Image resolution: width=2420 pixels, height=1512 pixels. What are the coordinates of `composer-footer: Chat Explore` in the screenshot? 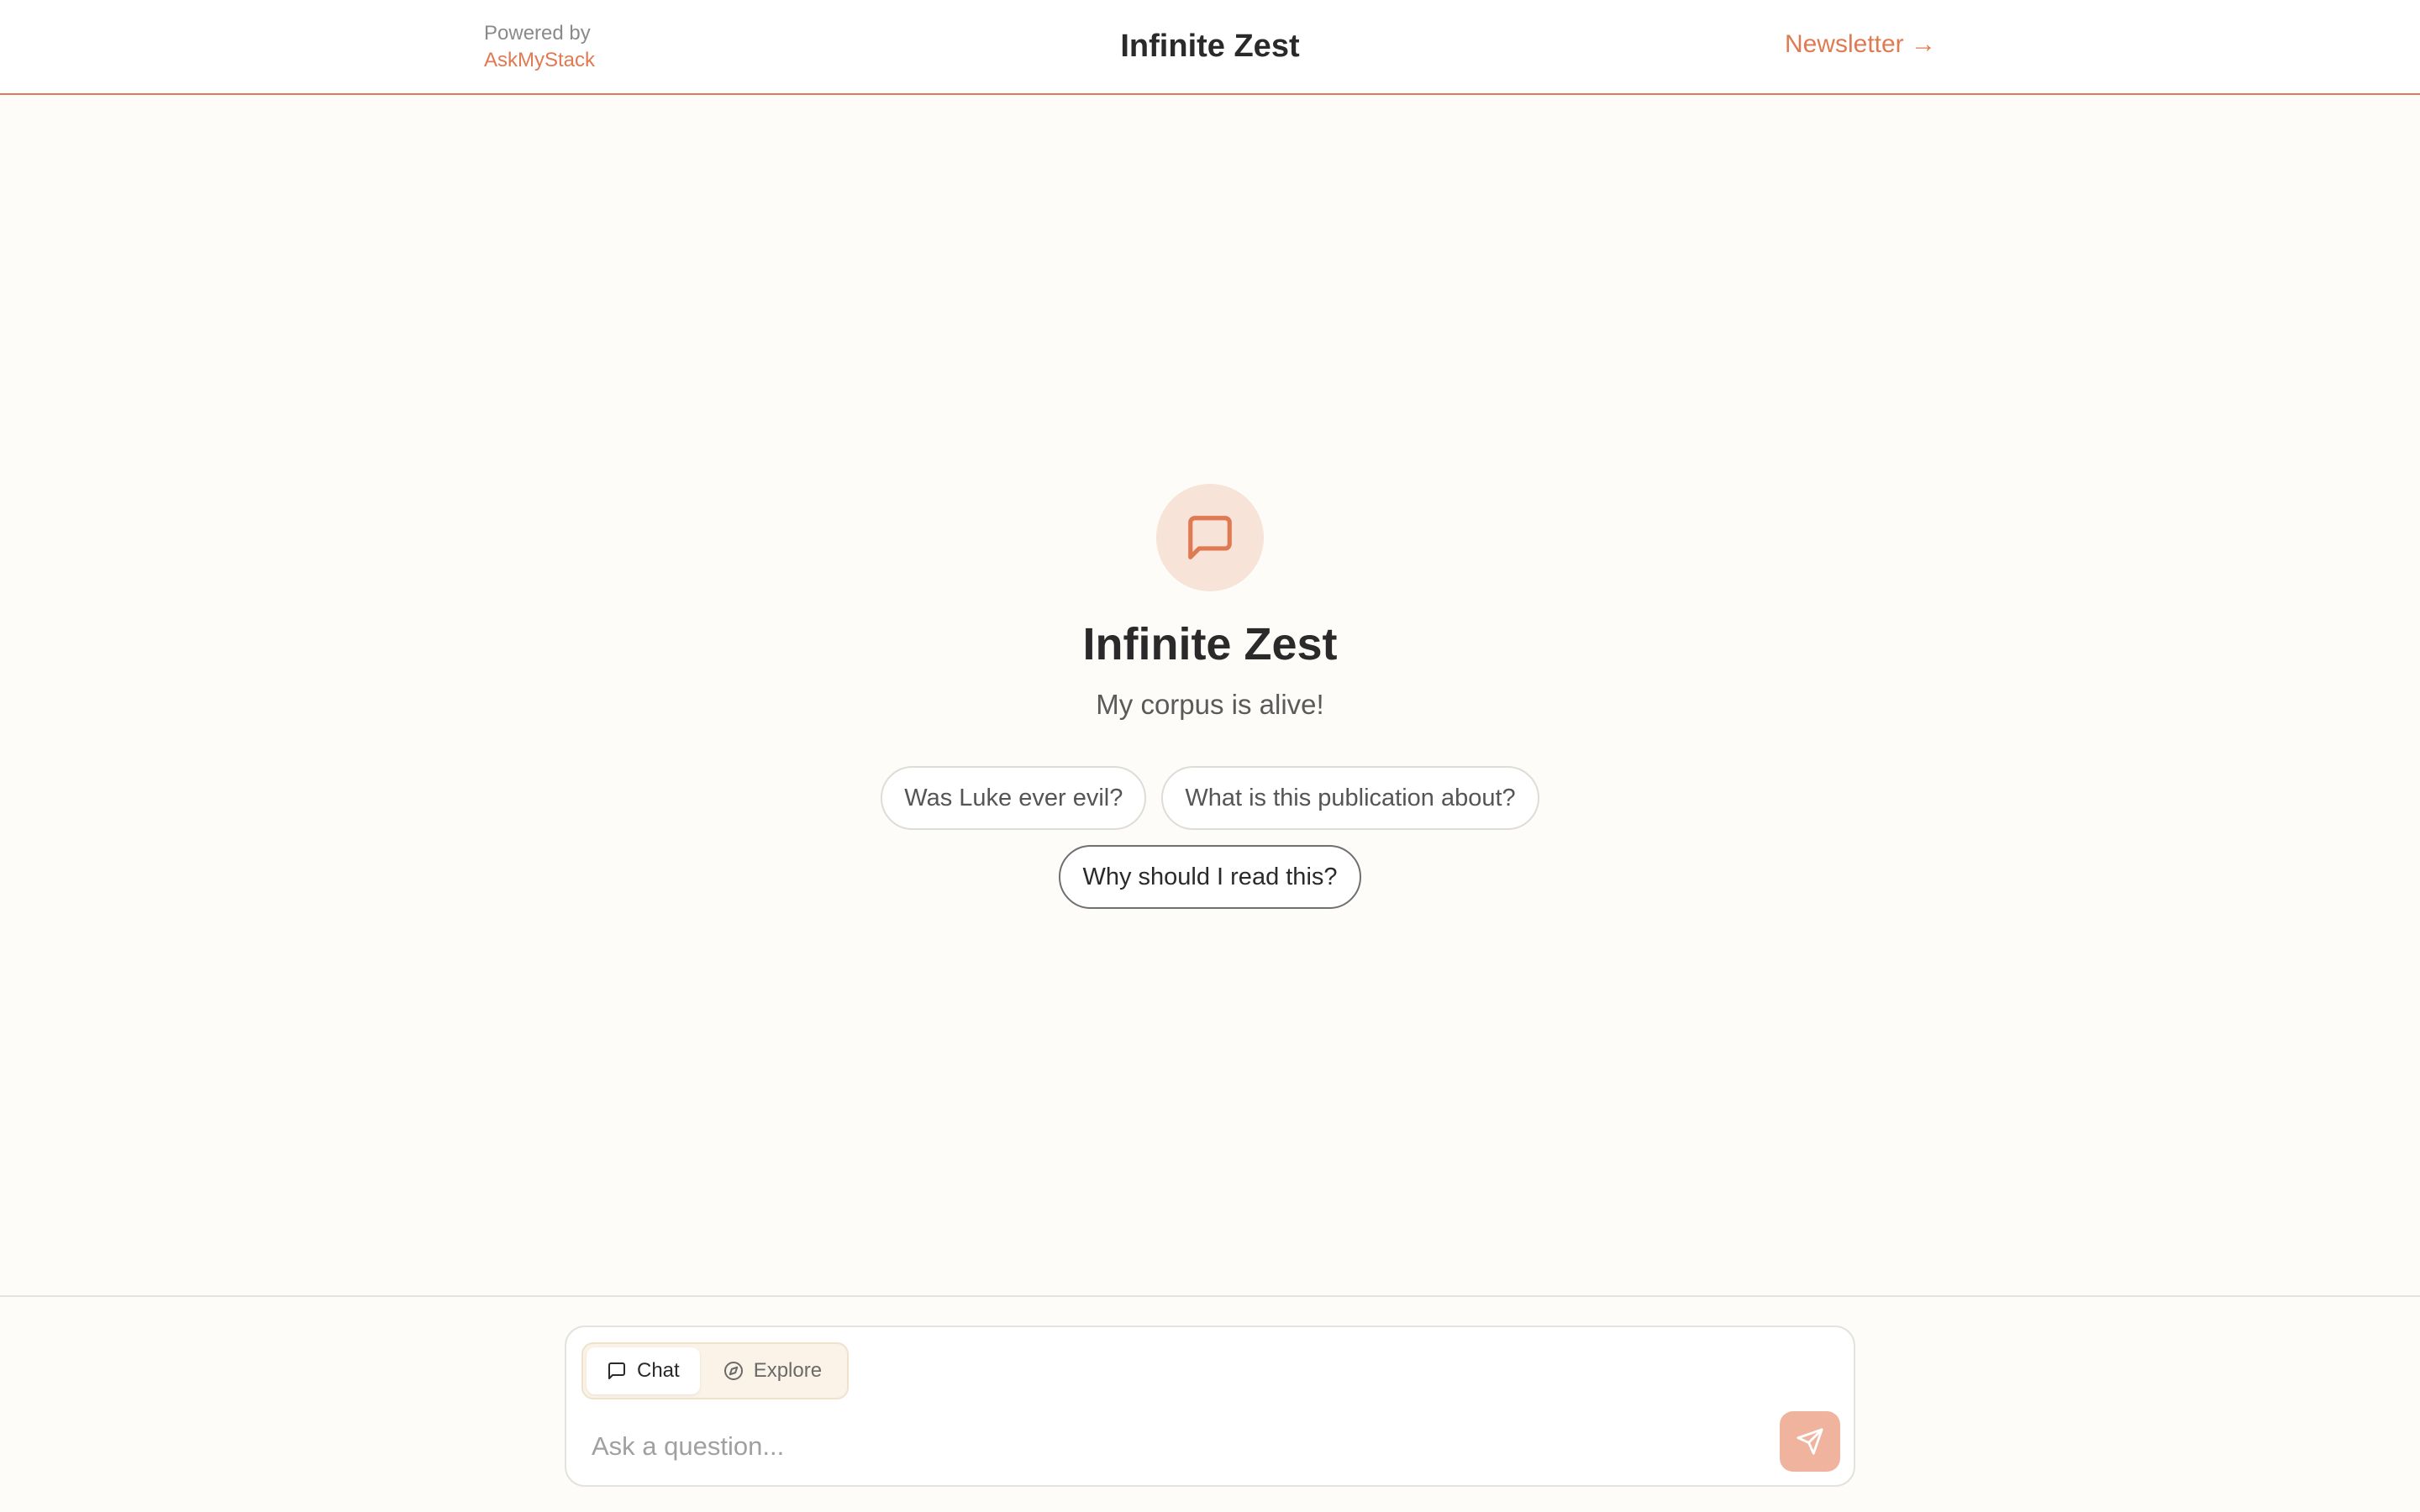 It's located at (1210, 1403).